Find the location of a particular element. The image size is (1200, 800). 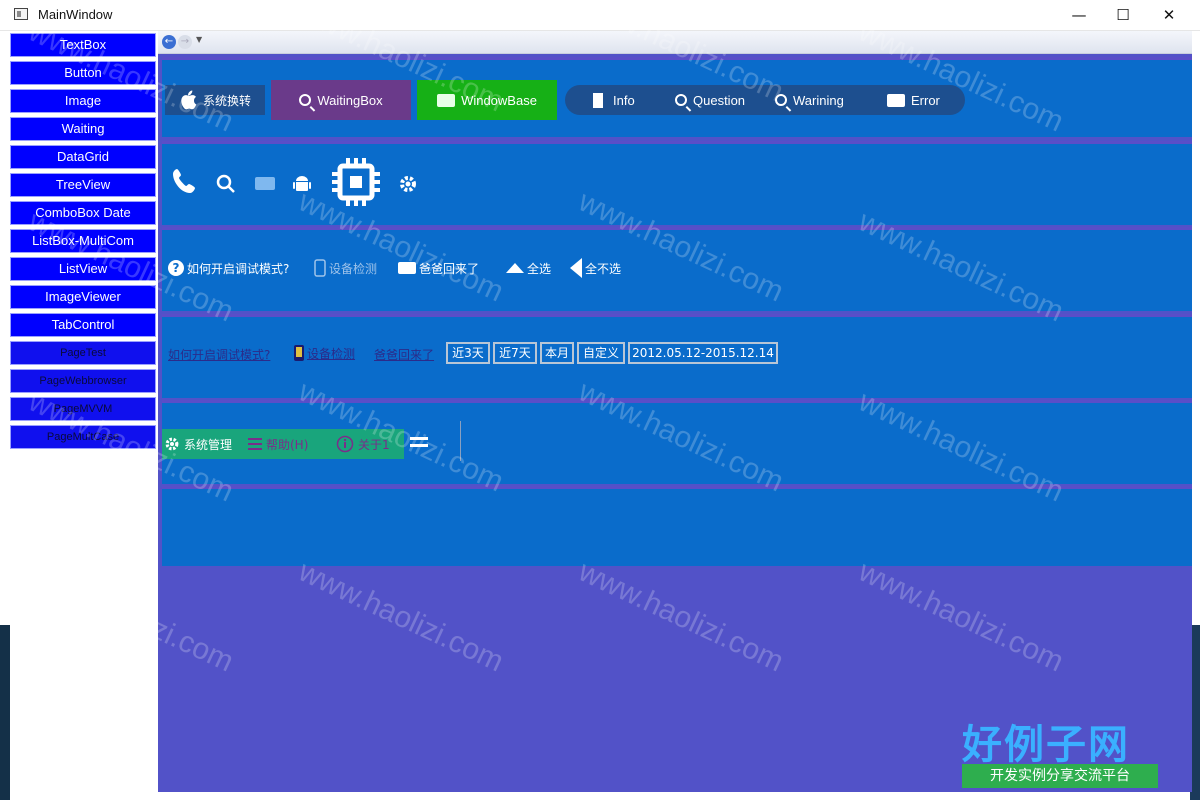

device-check-link: 设备检测 is located at coordinates (345, 268).